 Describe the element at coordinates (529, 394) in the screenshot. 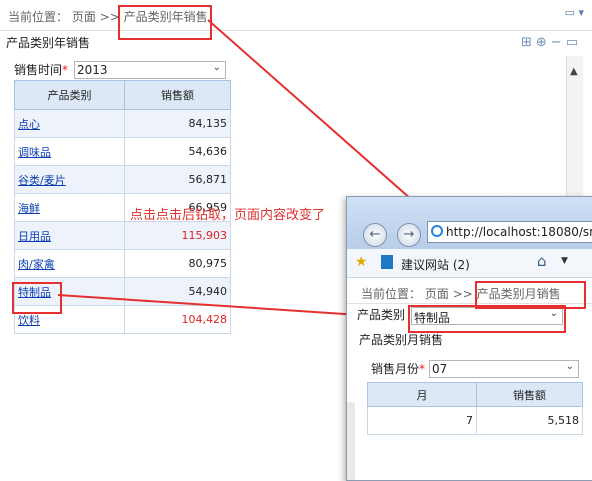

I see `column-header-amount: 销售额` at that location.